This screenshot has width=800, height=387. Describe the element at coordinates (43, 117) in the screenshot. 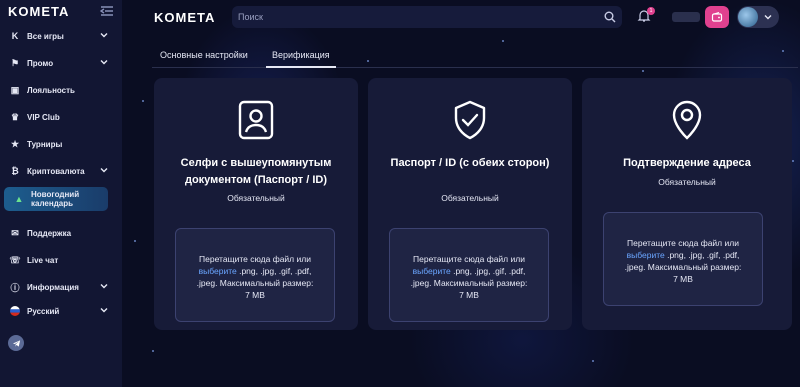

I see `sidebar-item-label: VIP Club` at that location.